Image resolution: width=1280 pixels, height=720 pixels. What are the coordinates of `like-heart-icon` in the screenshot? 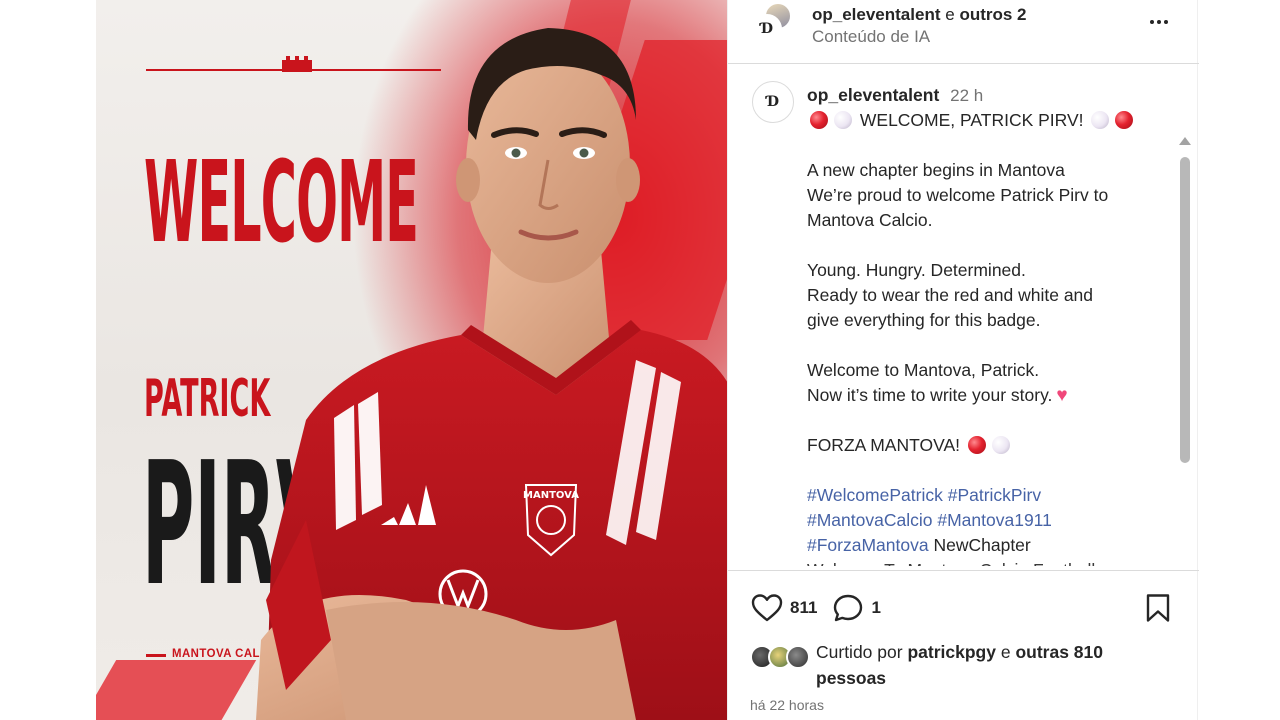 It's located at (767, 608).